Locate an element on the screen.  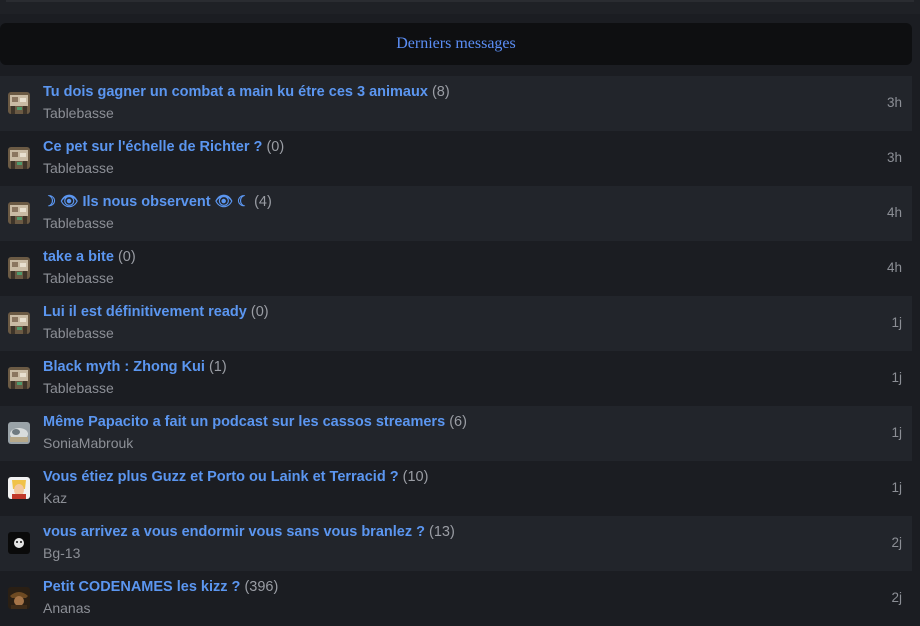
latest-messages-header: Derniers messages is located at coordinates (456, 44).